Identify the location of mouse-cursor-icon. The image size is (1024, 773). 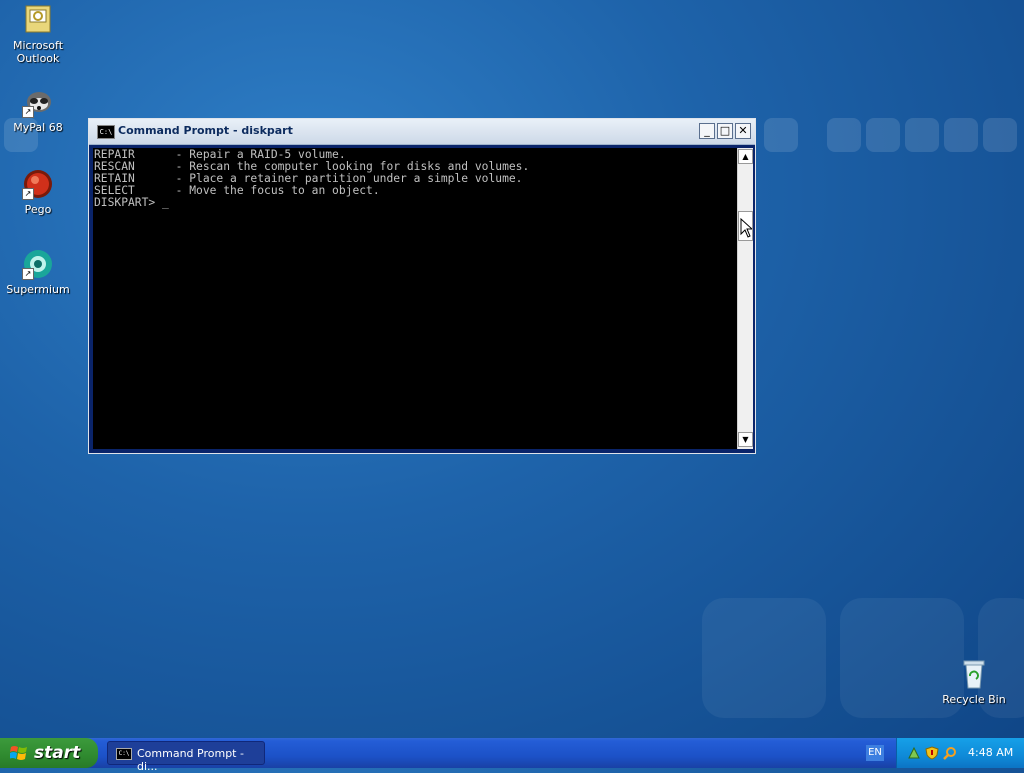
(746, 228).